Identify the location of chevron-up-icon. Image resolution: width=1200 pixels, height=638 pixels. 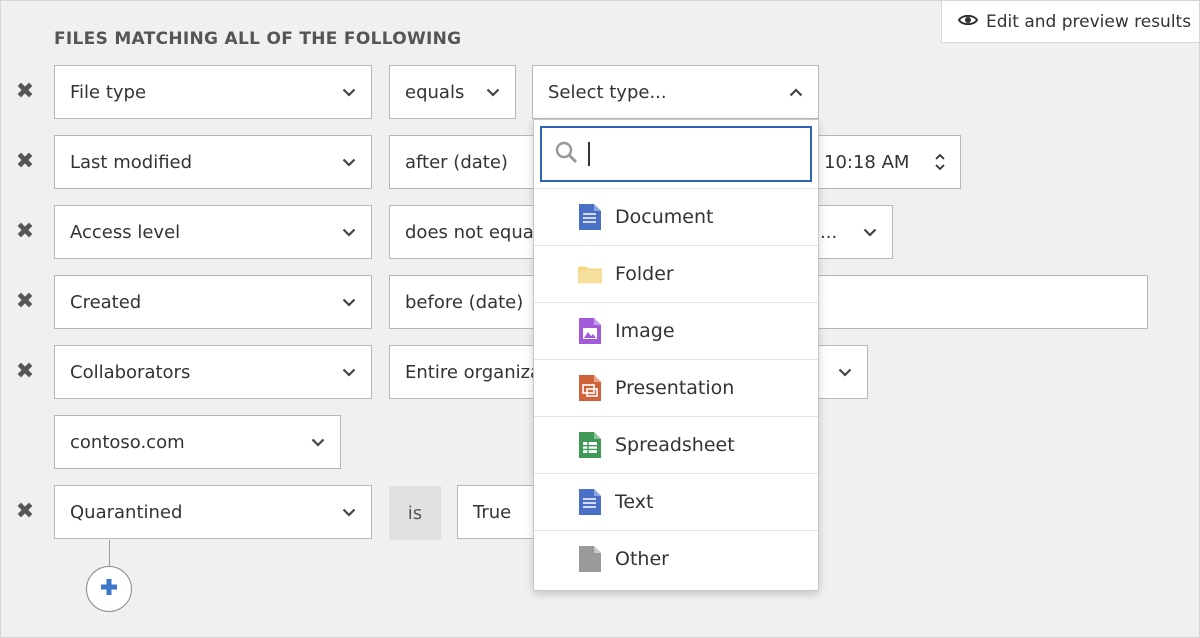
(796, 92).